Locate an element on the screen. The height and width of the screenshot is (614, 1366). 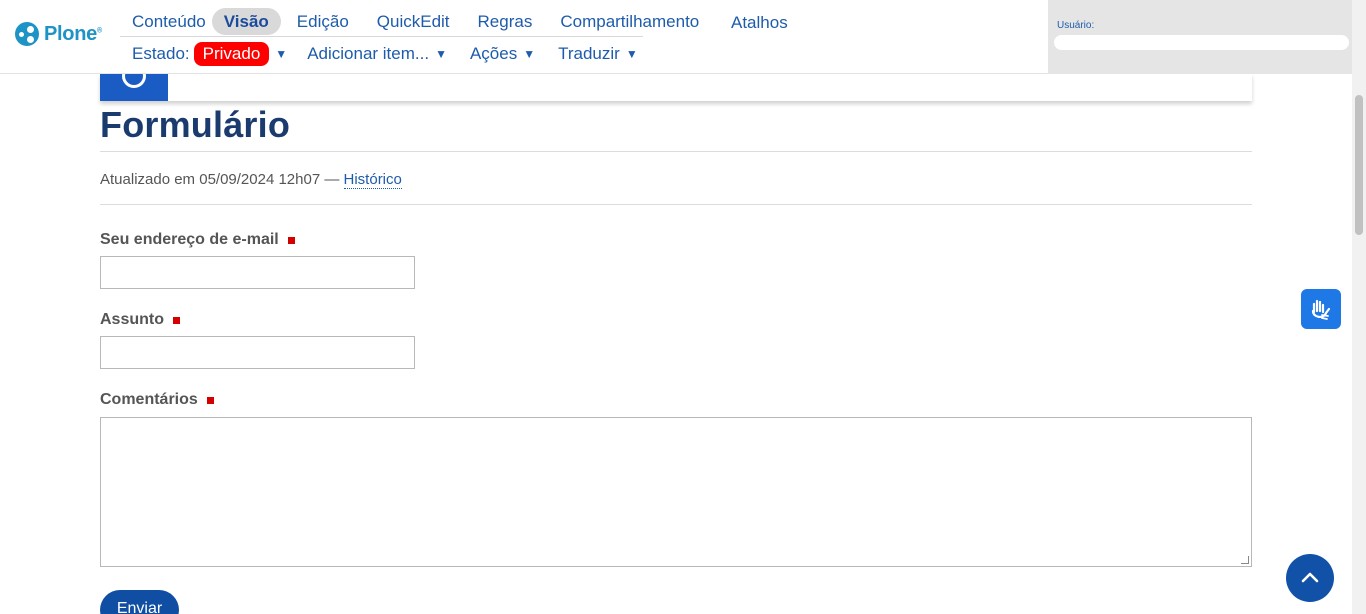
header-logo-block is located at coordinates (134, 82).